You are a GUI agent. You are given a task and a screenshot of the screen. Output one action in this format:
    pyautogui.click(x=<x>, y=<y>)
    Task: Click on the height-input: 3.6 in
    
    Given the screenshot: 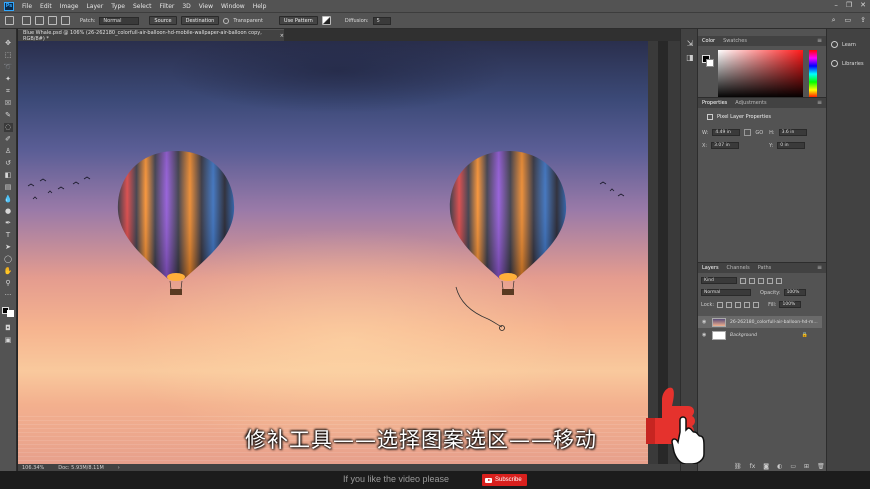 What is the action you would take?
    pyautogui.click(x=792, y=132)
    